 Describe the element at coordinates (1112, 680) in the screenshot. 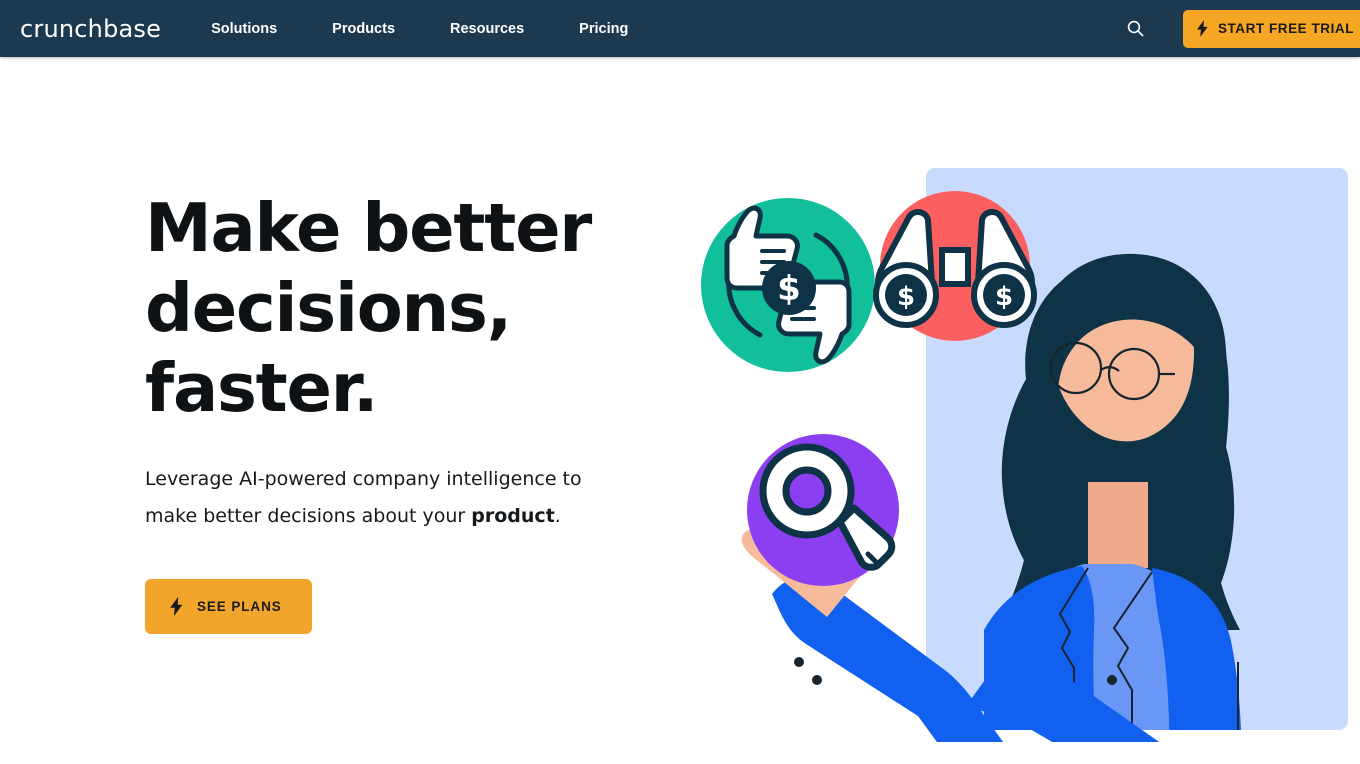

I see `jacket-button` at that location.